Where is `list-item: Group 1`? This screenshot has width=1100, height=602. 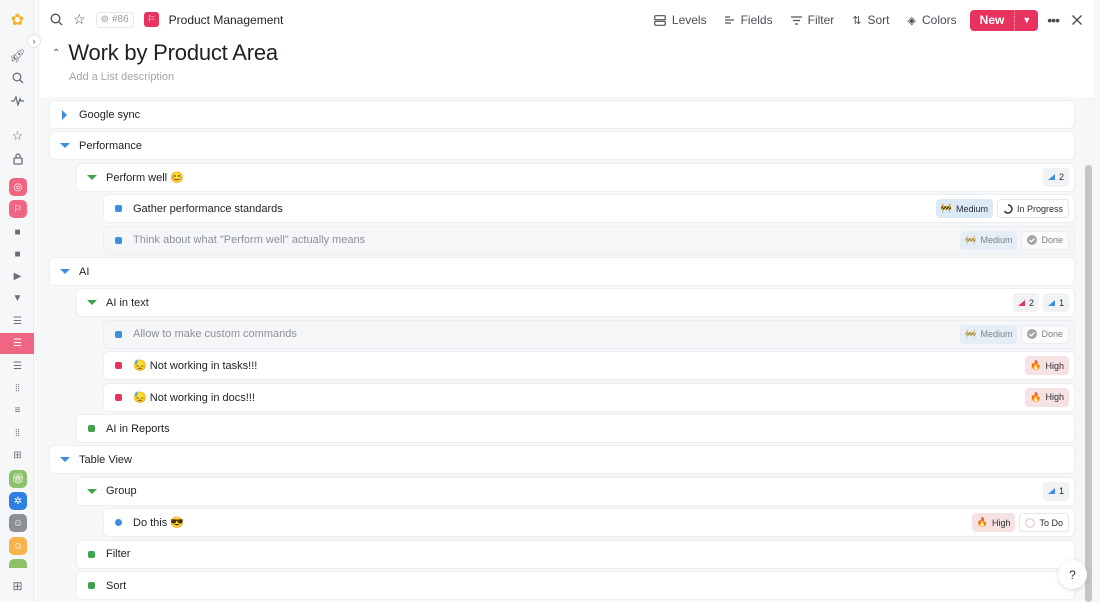
list-item: Group 1 is located at coordinates (575, 491).